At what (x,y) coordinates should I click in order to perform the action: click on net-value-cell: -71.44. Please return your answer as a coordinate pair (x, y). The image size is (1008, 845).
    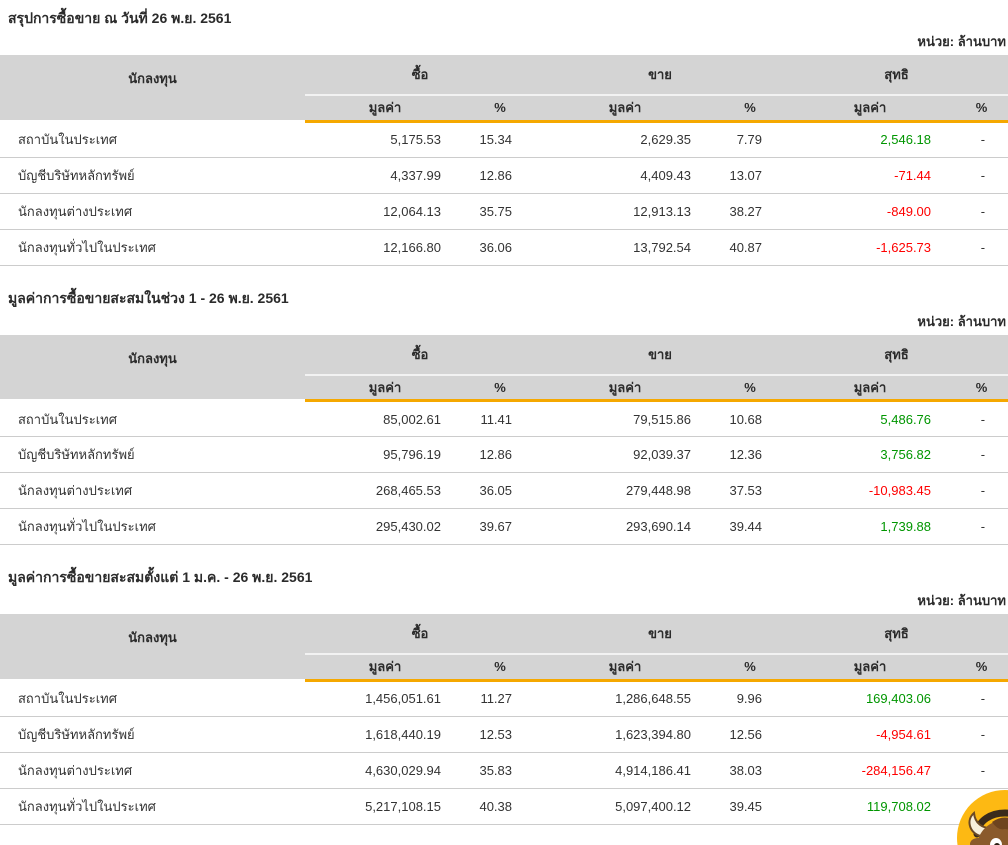
    Looking at the image, I should click on (870, 175).